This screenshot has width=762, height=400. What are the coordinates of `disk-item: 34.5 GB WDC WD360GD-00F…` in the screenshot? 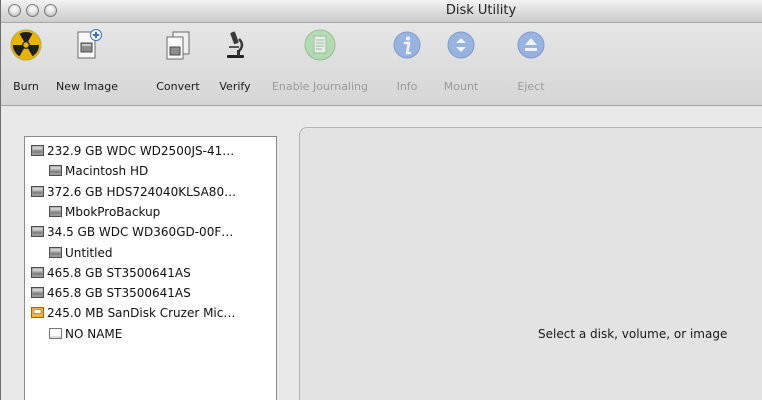 It's located at (150, 232).